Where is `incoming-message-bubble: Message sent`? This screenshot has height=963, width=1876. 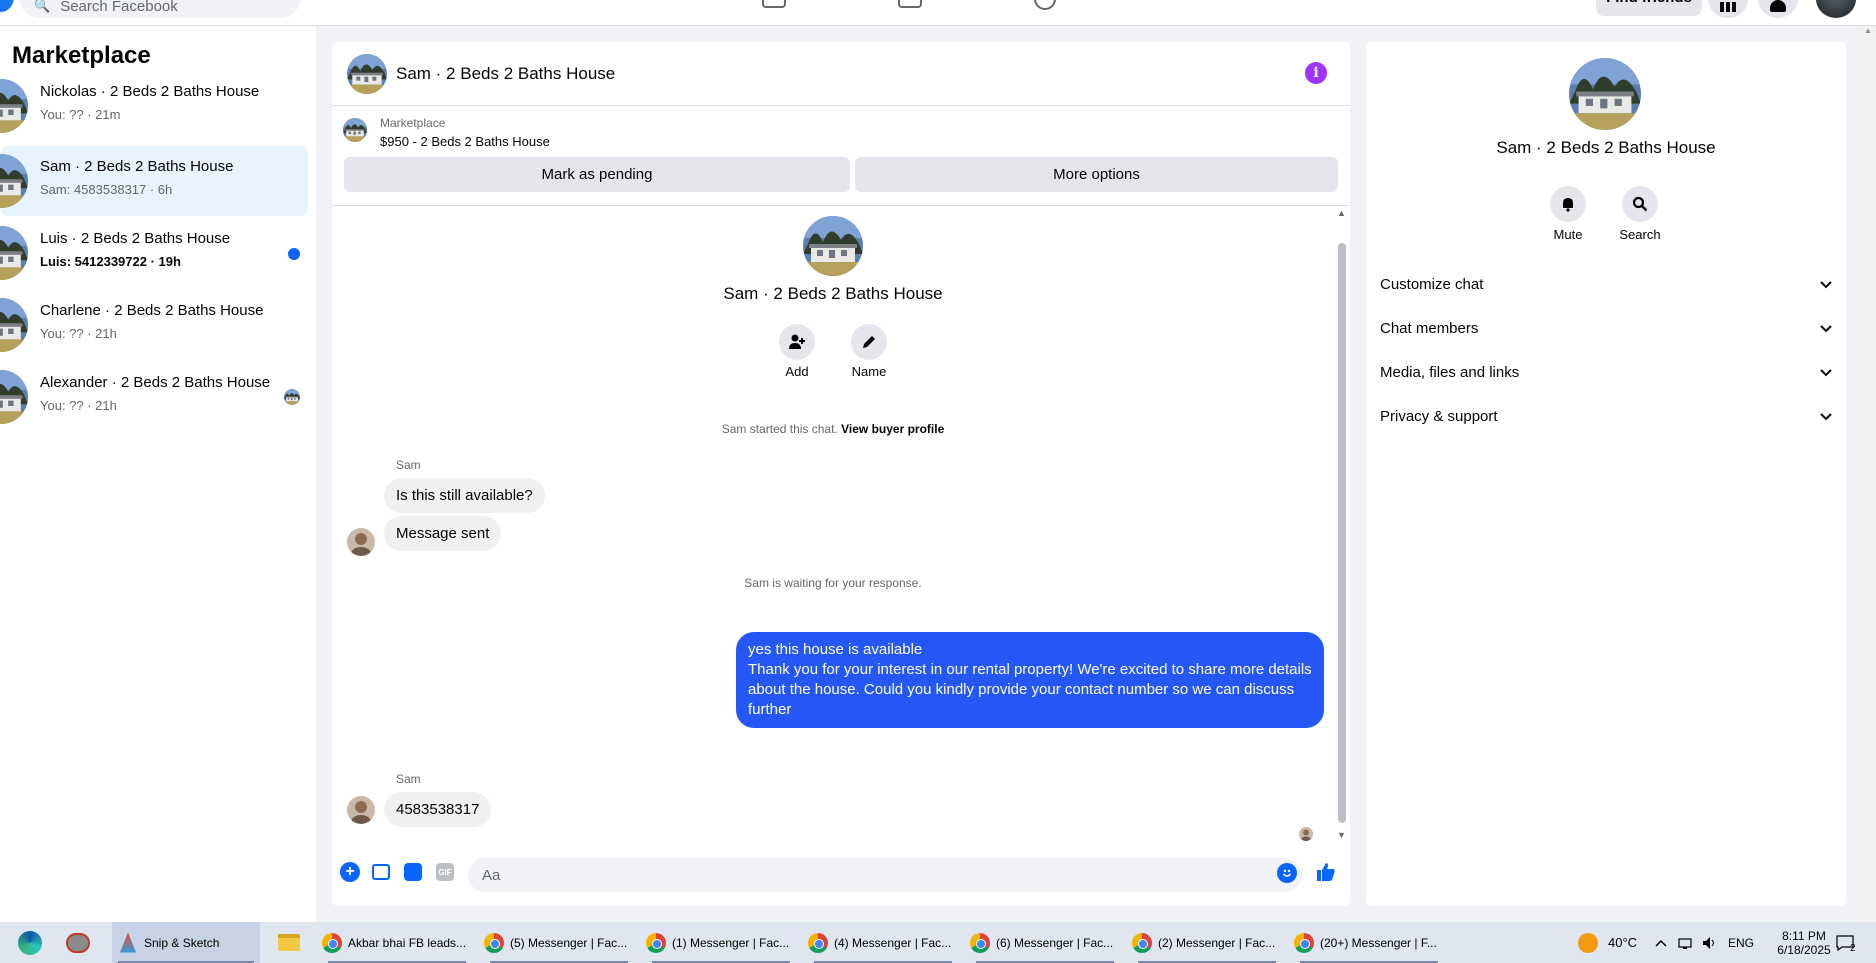 incoming-message-bubble: Message sent is located at coordinates (443, 533).